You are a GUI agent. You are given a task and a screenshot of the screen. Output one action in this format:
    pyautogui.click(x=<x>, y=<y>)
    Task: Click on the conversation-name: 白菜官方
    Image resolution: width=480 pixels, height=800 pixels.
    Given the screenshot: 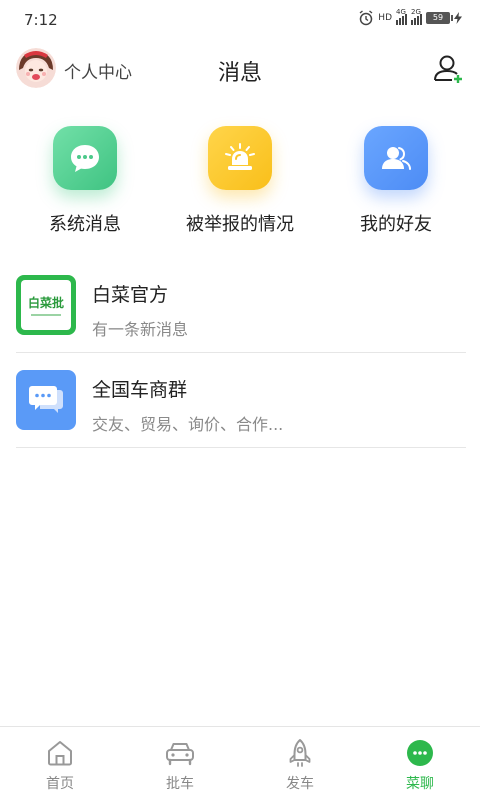 What is the action you would take?
    pyautogui.click(x=130, y=295)
    